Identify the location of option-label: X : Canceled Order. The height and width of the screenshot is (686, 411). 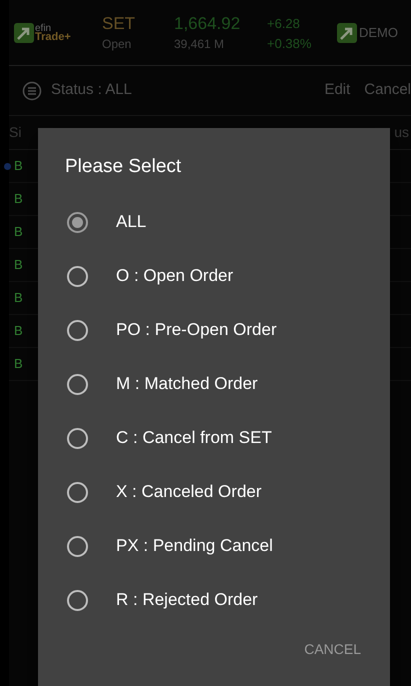
(189, 492).